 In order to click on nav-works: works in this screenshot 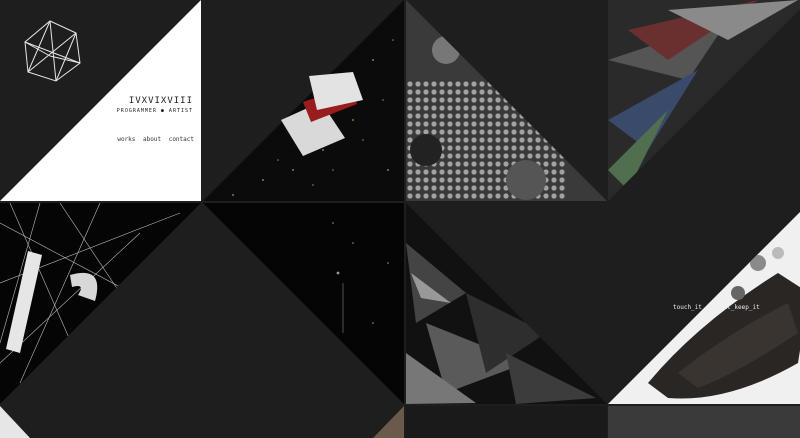, I will do `click(126, 139)`.